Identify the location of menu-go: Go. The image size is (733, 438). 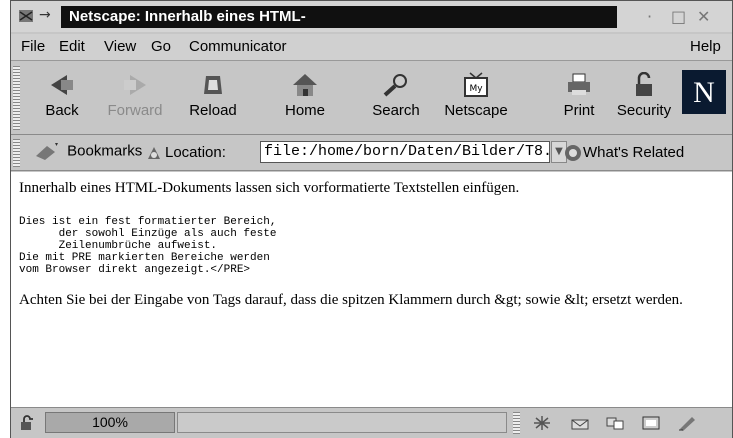
(161, 46).